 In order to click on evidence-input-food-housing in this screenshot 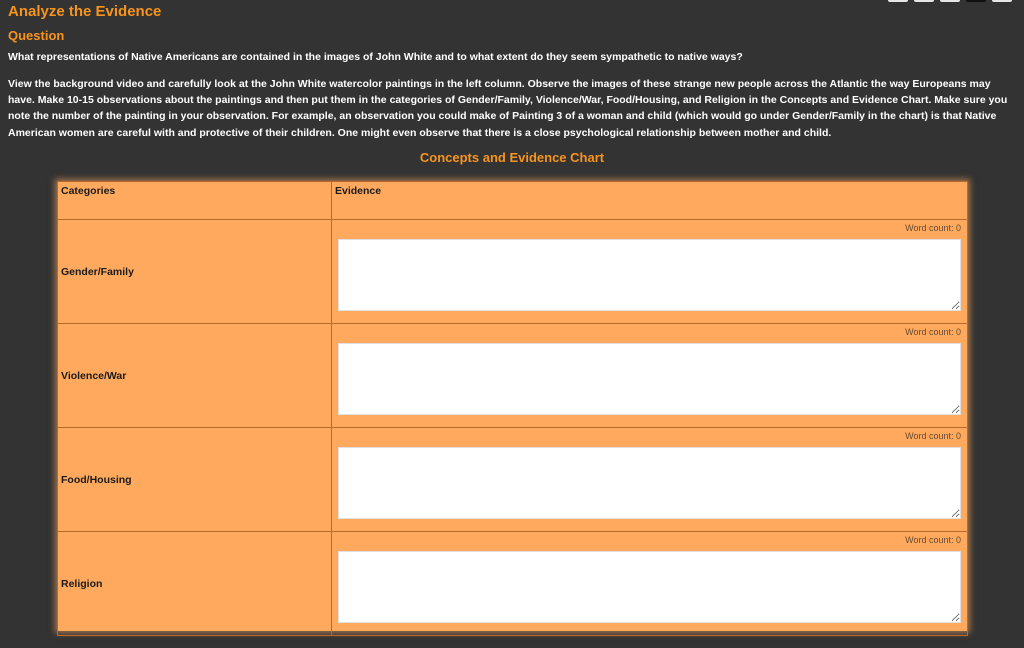, I will do `click(649, 483)`.